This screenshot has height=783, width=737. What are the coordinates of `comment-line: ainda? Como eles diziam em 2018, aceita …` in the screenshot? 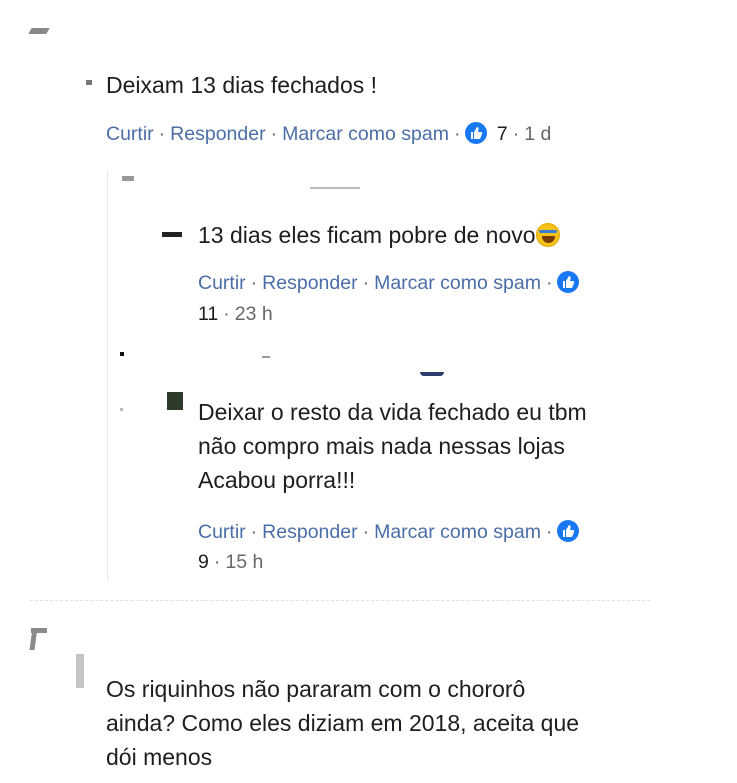 It's located at (343, 723).